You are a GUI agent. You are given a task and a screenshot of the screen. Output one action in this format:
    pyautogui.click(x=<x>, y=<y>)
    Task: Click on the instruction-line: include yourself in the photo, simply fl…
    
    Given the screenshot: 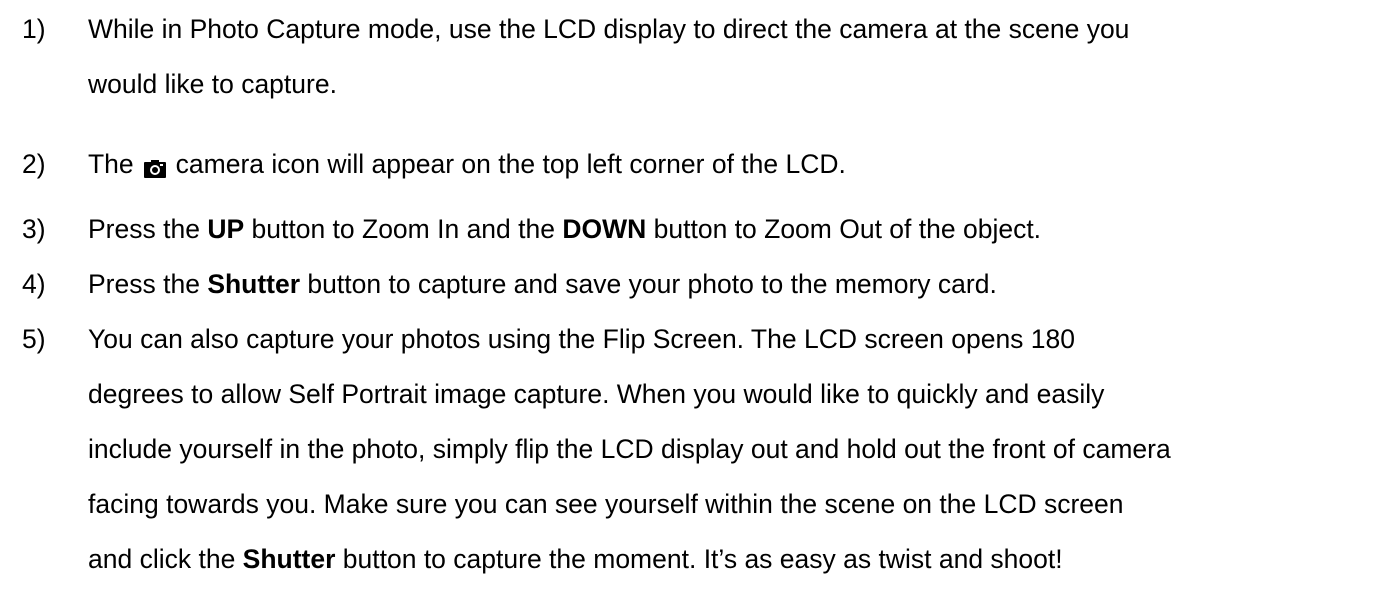 What is the action you would take?
    pyautogui.click(x=629, y=449)
    